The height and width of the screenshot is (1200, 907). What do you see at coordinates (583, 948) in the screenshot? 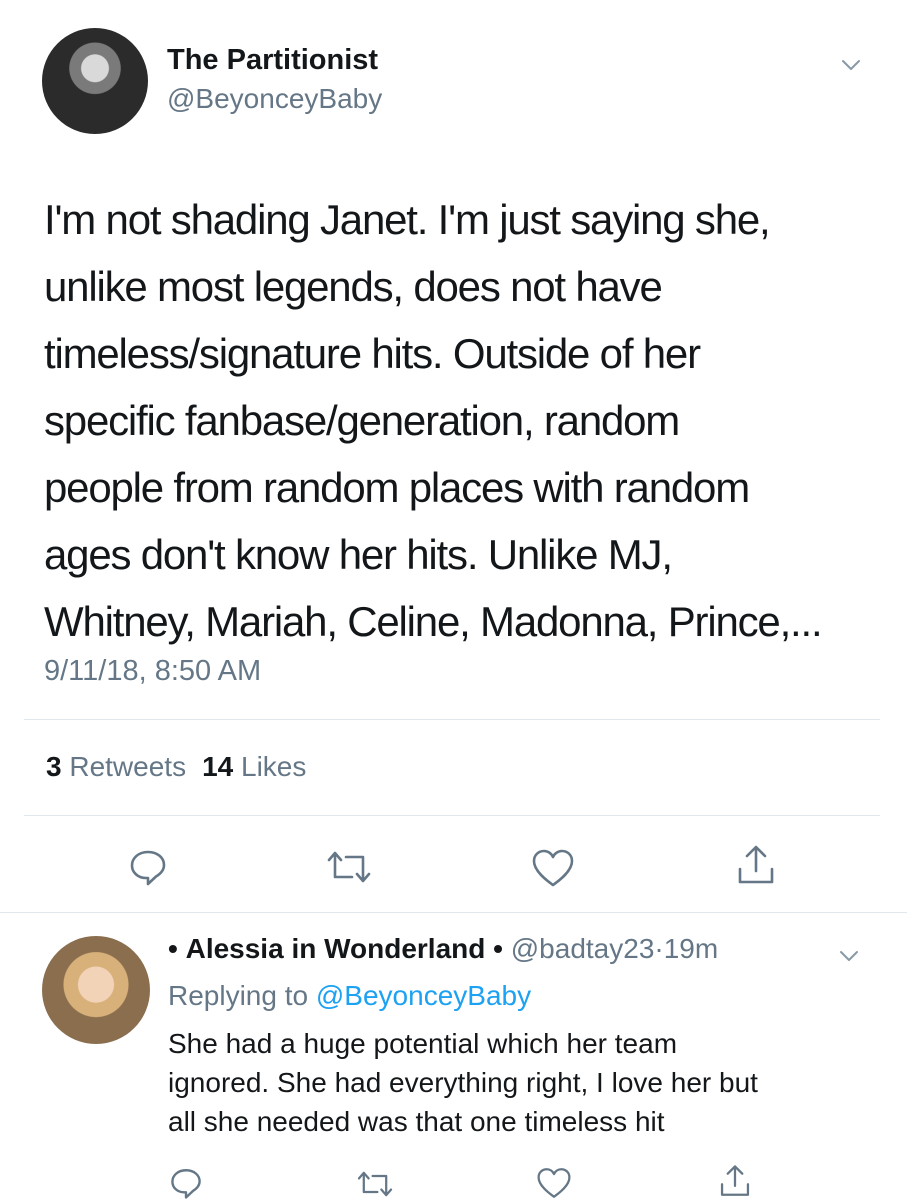
I see `reply-handle: @badtay23` at bounding box center [583, 948].